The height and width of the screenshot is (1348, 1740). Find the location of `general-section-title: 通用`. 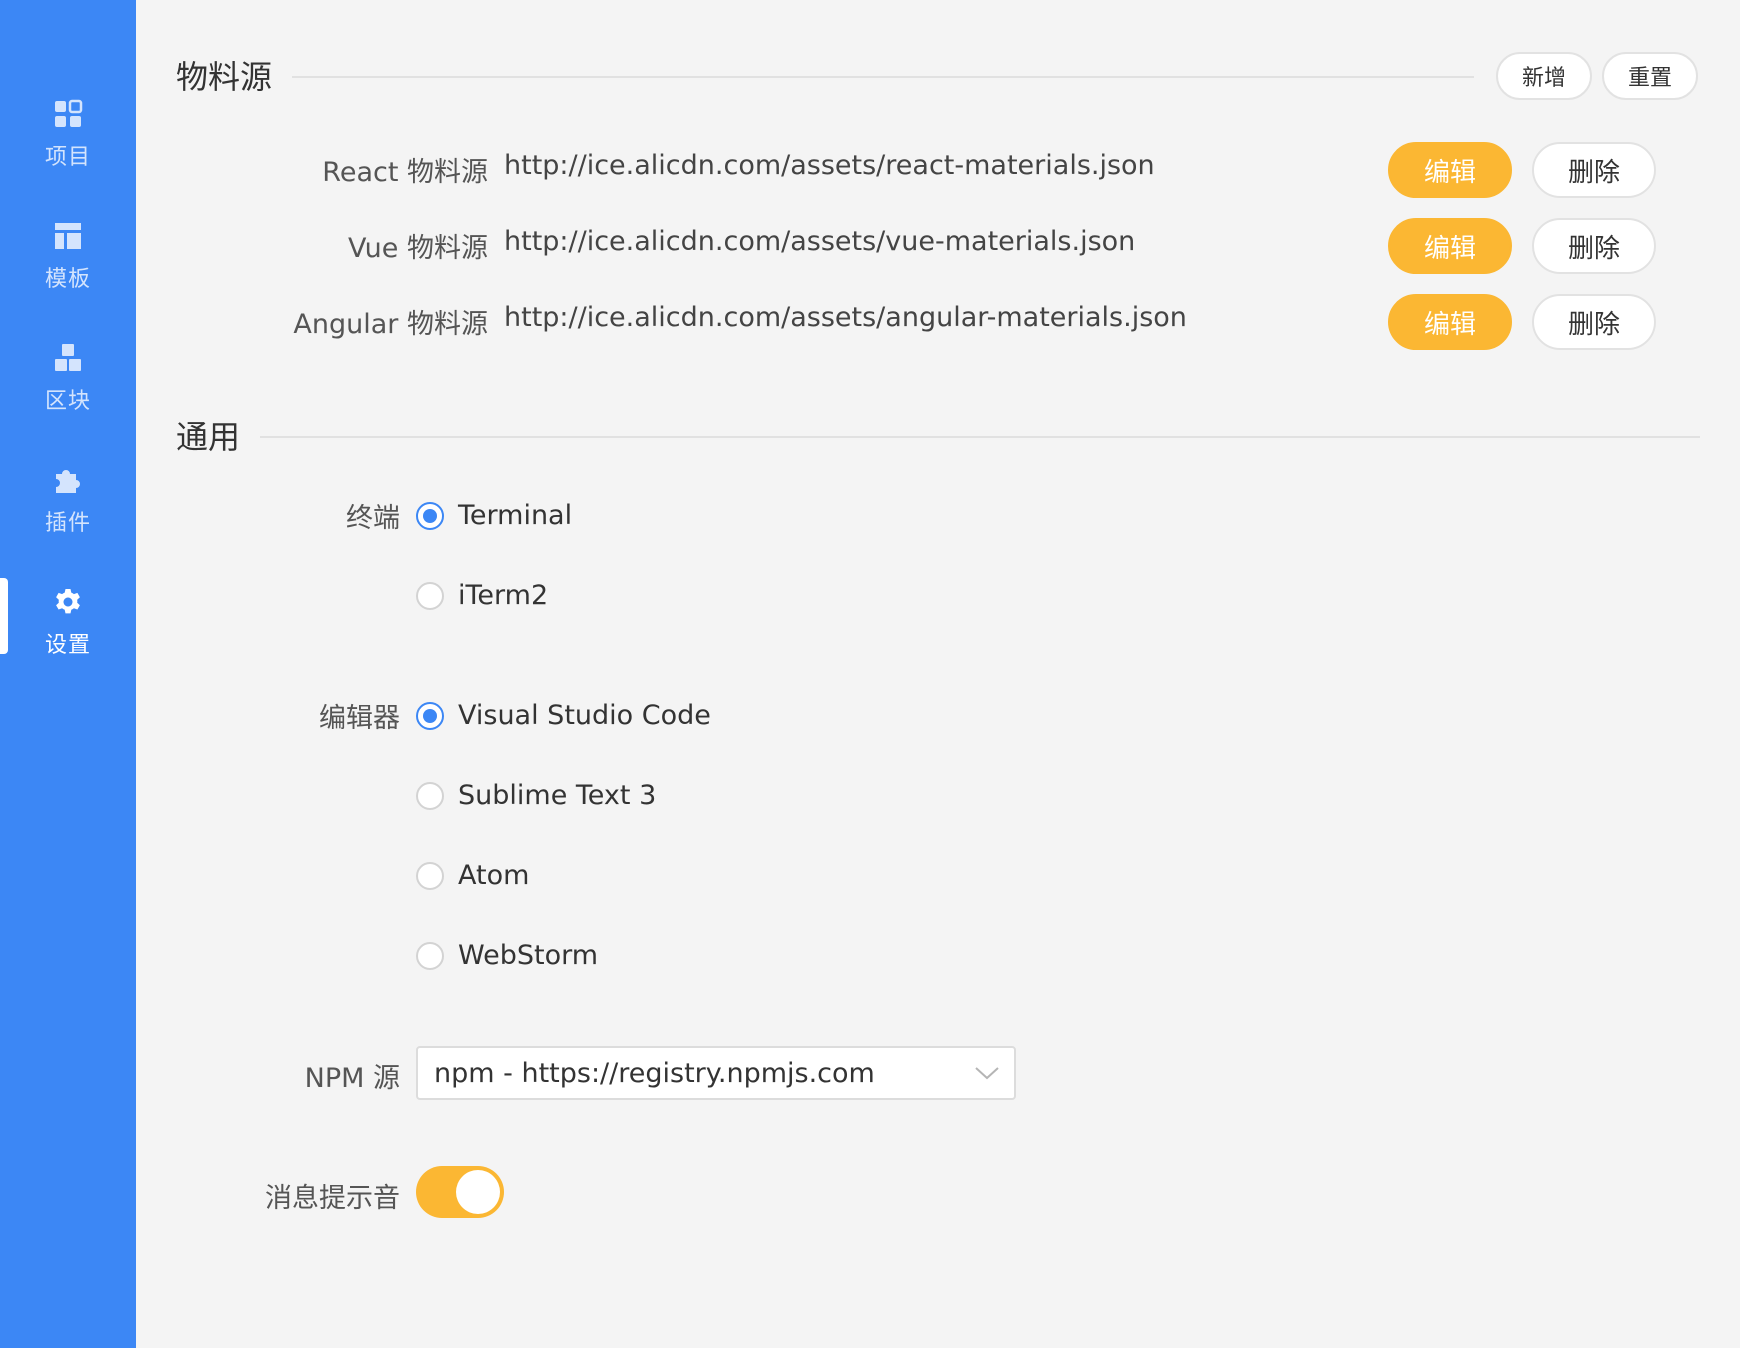

general-section-title: 通用 is located at coordinates (208, 437).